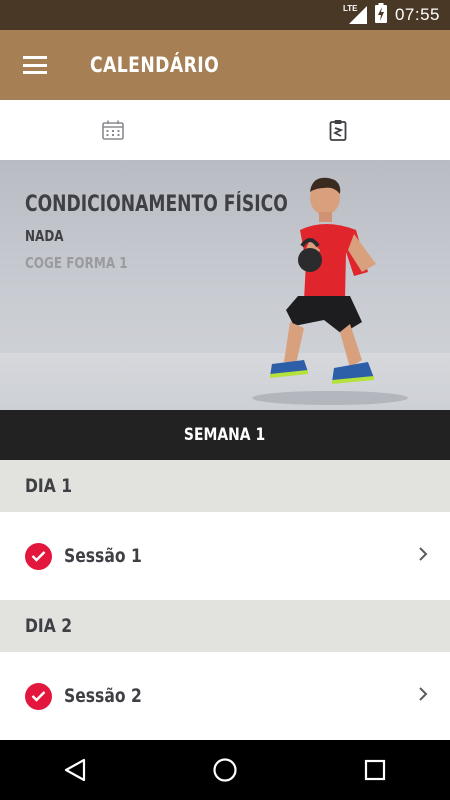 Image resolution: width=450 pixels, height=800 pixels. I want to click on week-label: SEMANA 1, so click(225, 435).